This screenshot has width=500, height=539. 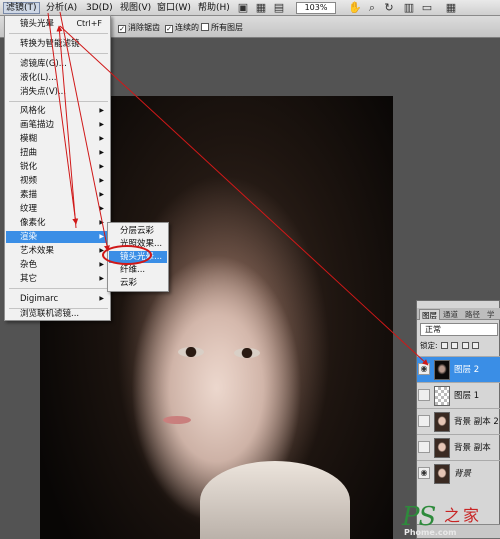 I want to click on menu-analysis: 分析(A), so click(x=61, y=8).